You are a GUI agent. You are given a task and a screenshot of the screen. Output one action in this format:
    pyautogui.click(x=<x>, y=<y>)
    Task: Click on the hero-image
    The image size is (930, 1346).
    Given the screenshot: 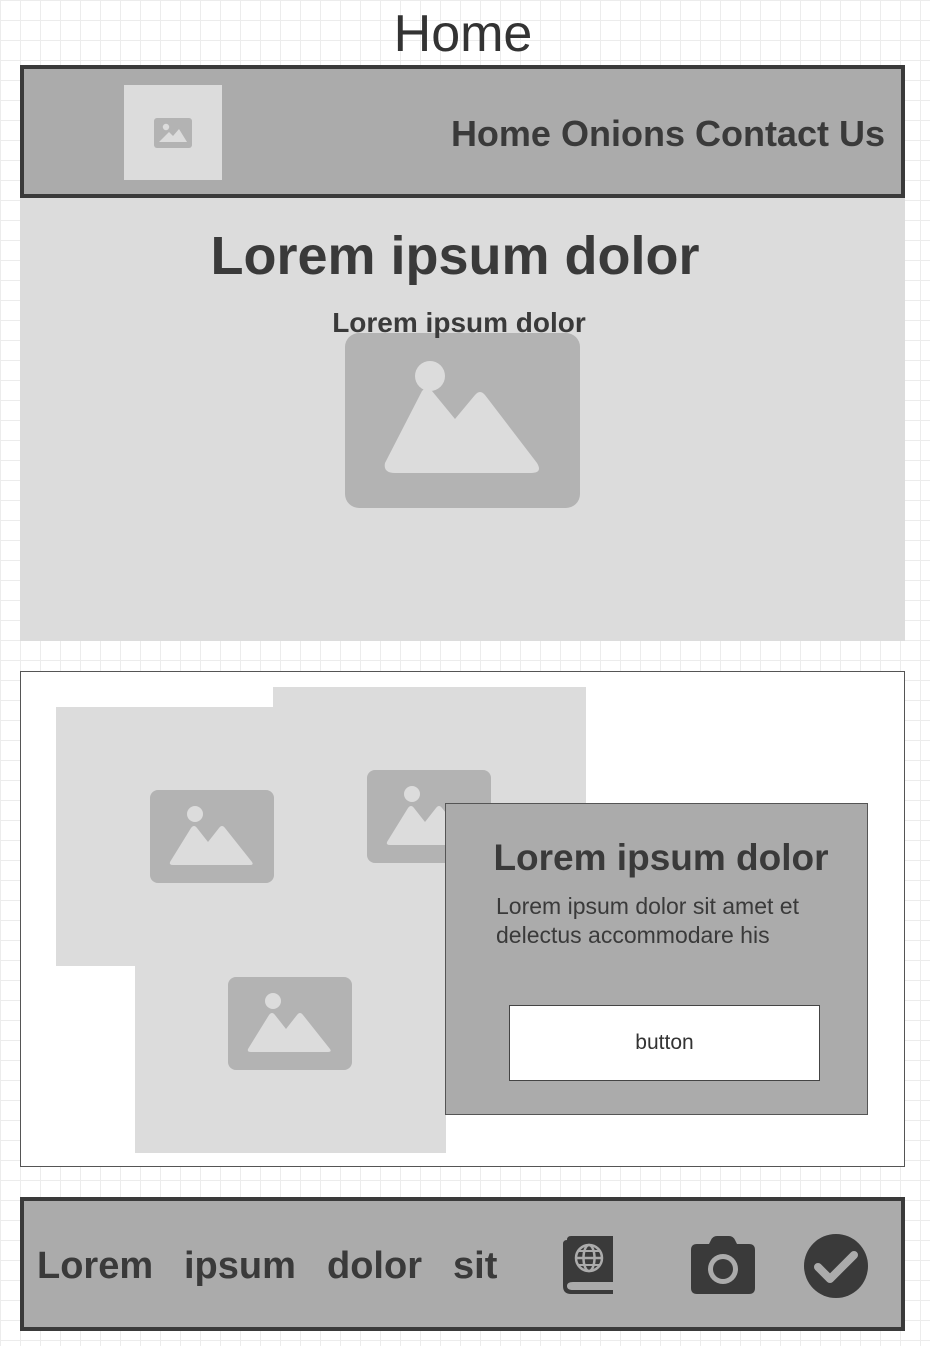 What is the action you would take?
    pyautogui.click(x=462, y=420)
    